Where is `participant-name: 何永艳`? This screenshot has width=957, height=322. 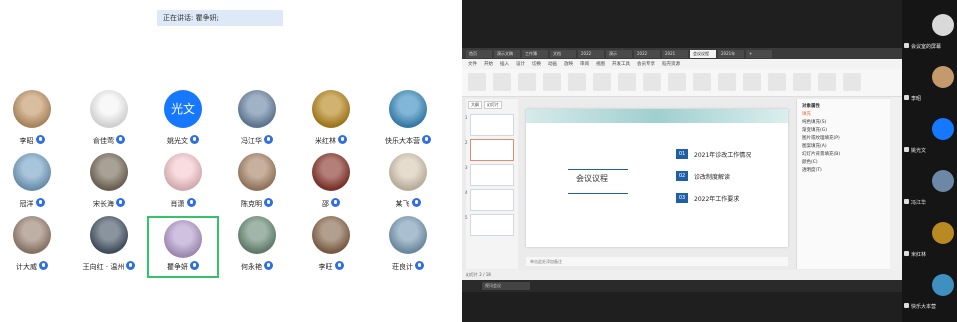
participant-name: 何永艳 is located at coordinates (251, 267).